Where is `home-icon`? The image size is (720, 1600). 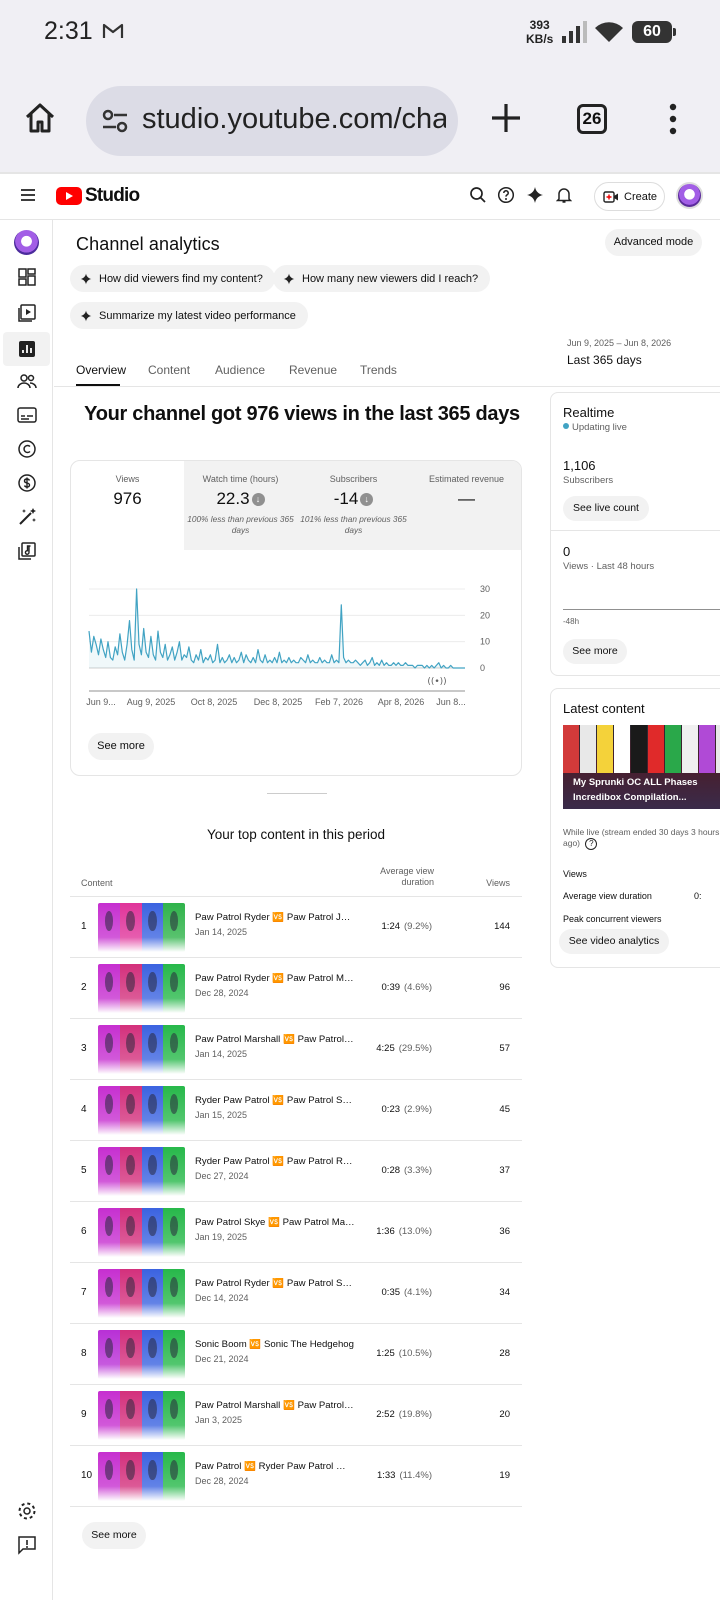 home-icon is located at coordinates (40, 118).